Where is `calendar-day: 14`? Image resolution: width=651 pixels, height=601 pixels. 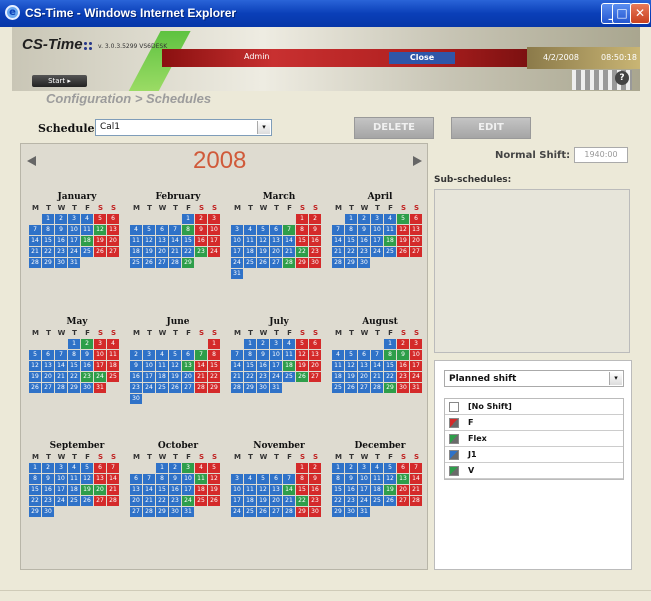
calendar-day: 14 is located at coordinates (338, 241).